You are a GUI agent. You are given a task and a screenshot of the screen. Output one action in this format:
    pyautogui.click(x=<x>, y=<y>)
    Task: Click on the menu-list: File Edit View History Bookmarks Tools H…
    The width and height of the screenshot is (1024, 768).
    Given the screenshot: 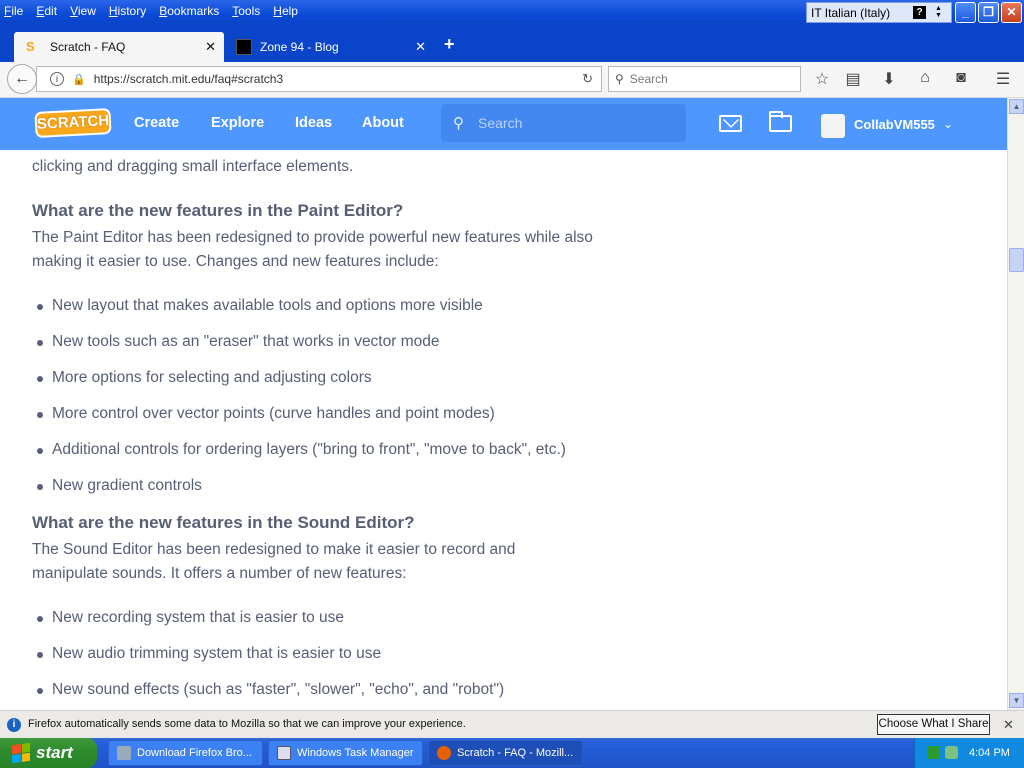 What is the action you would take?
    pyautogui.click(x=157, y=11)
    